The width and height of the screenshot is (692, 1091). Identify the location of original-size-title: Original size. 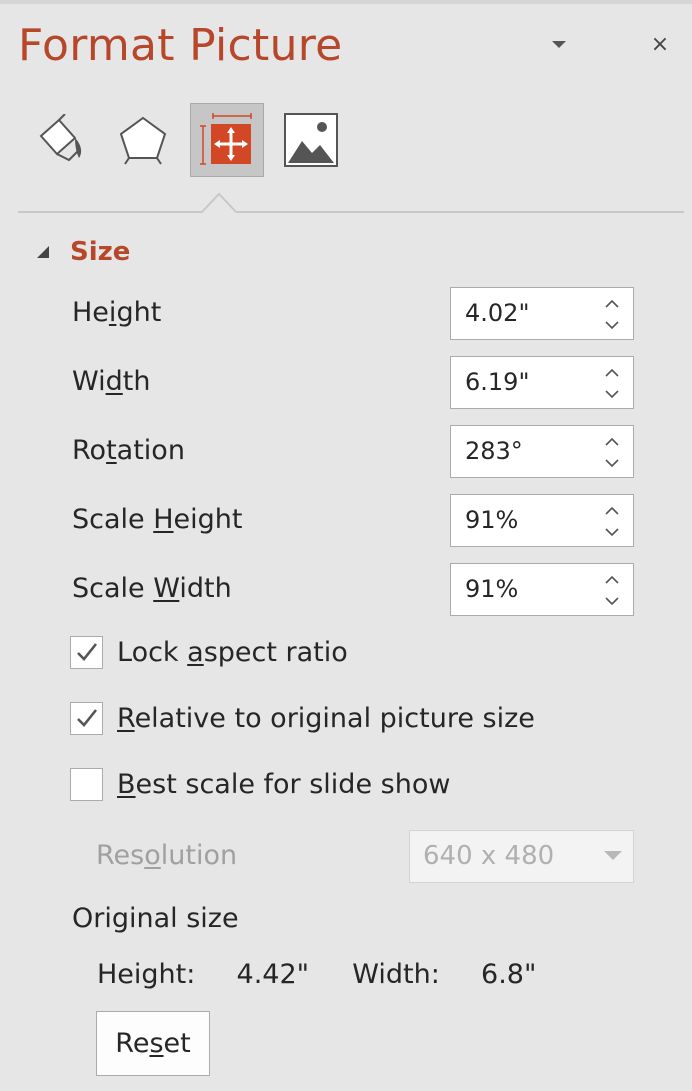
(155, 918).